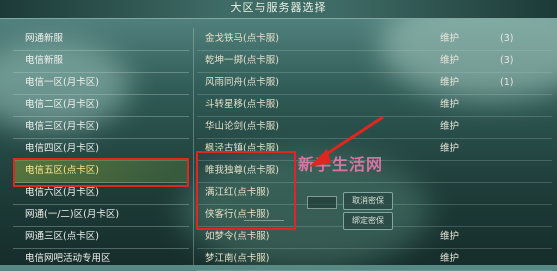 This screenshot has width=557, height=271. I want to click on blank-button, so click(322, 202).